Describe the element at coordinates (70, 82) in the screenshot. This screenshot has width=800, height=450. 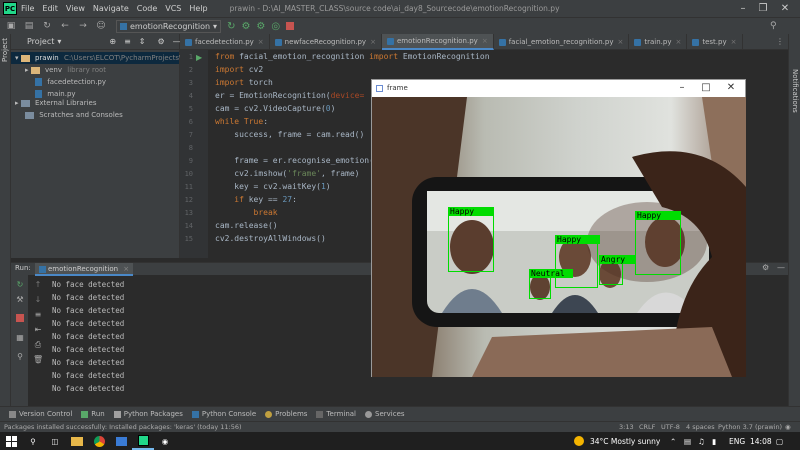
I see `tree-item-facedetection: facedetection.py` at that location.